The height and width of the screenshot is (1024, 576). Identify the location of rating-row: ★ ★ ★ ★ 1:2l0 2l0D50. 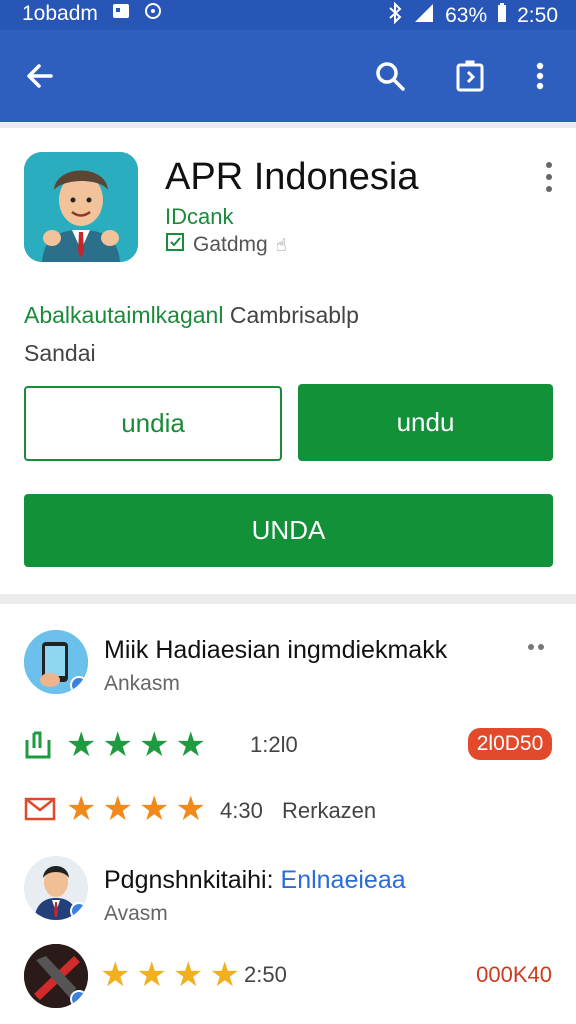
(288, 746).